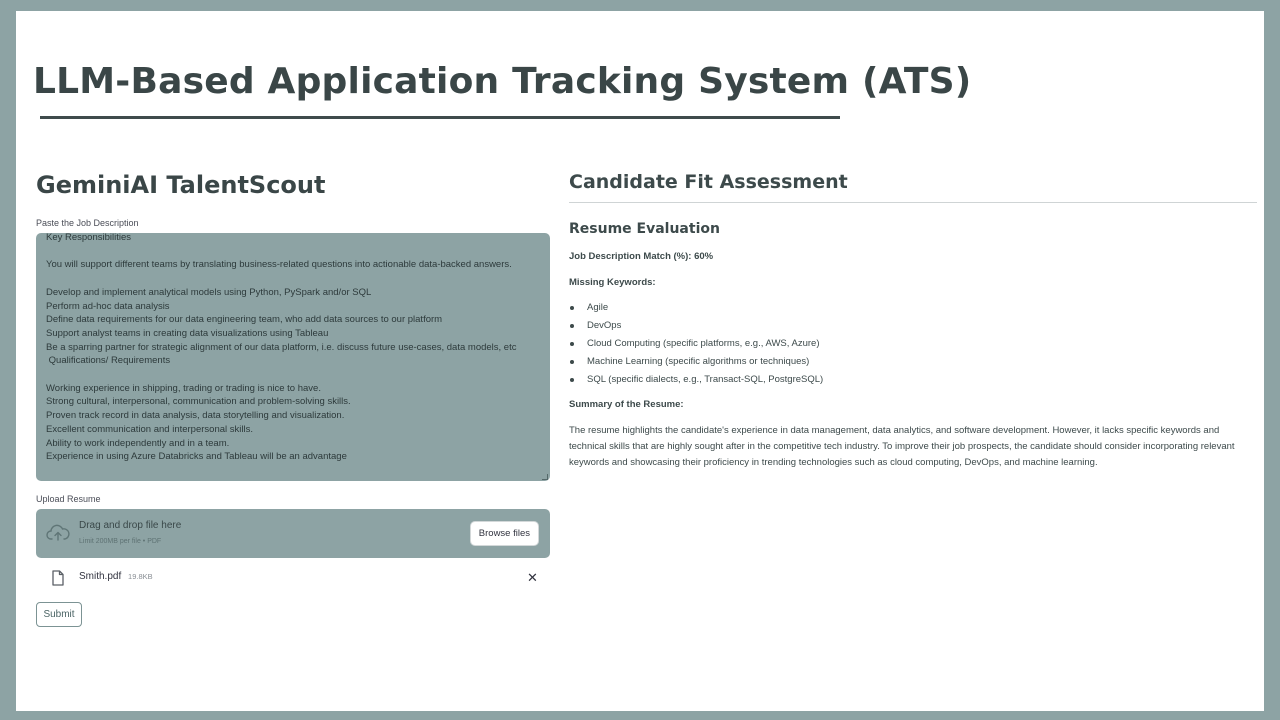  I want to click on resize-handle, so click(545, 477).